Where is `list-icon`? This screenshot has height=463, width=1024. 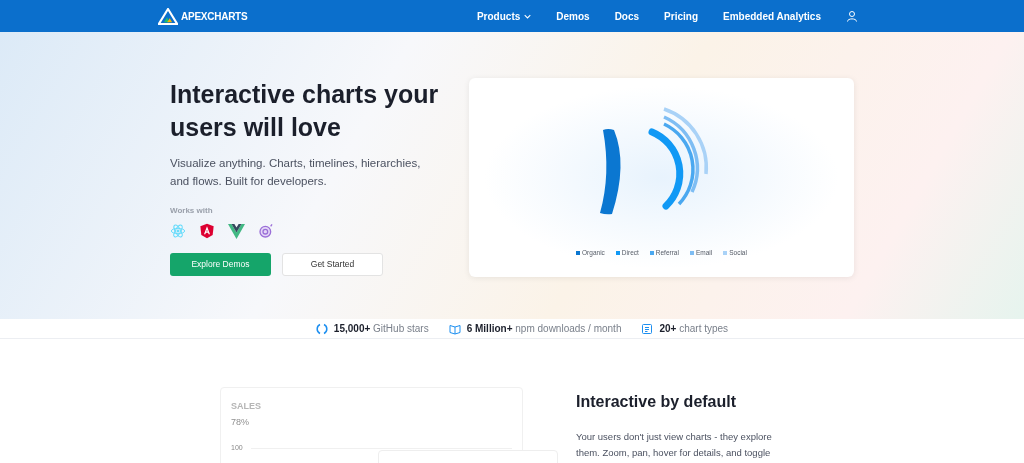
list-icon is located at coordinates (647, 328).